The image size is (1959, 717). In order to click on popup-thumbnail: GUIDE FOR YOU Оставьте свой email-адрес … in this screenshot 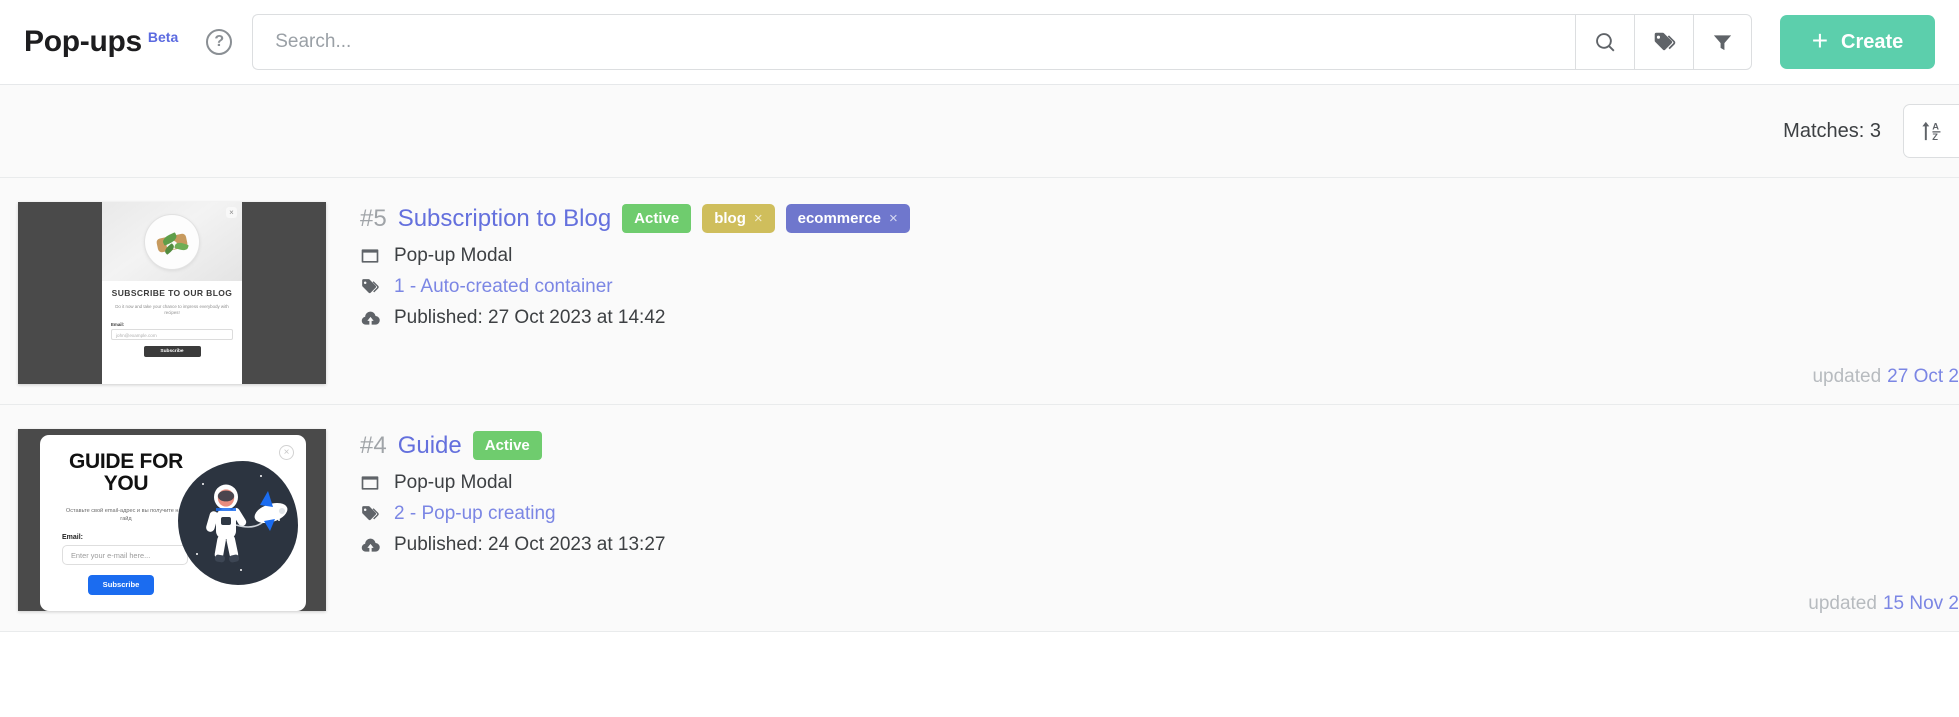, I will do `click(172, 520)`.